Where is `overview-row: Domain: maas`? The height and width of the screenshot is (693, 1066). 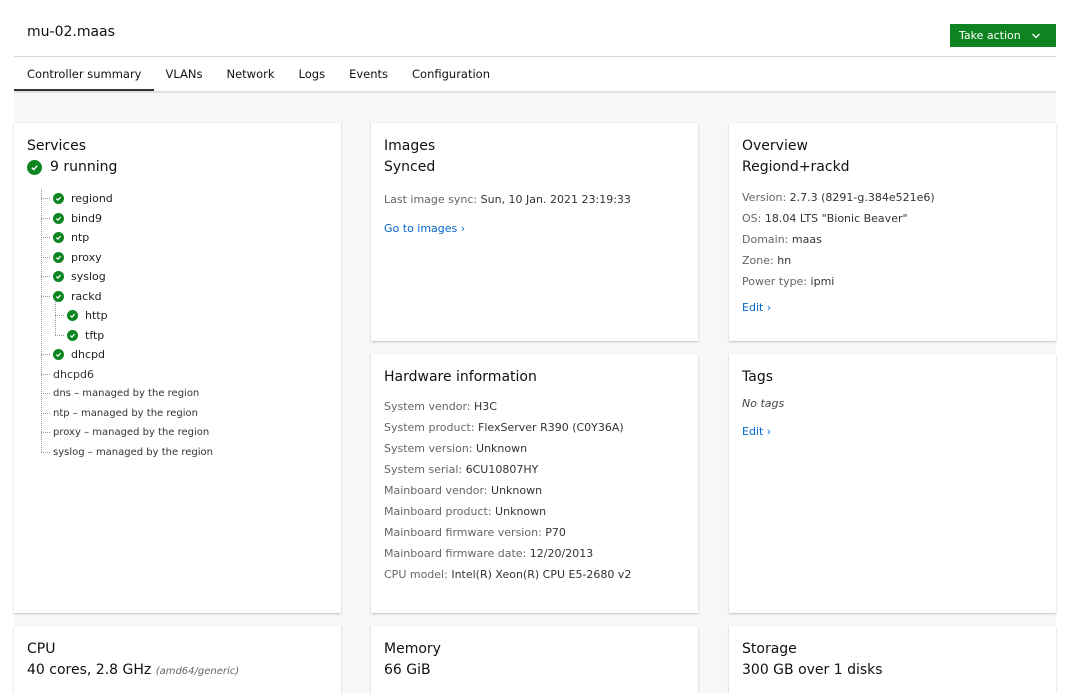
overview-row: Domain: maas is located at coordinates (782, 239).